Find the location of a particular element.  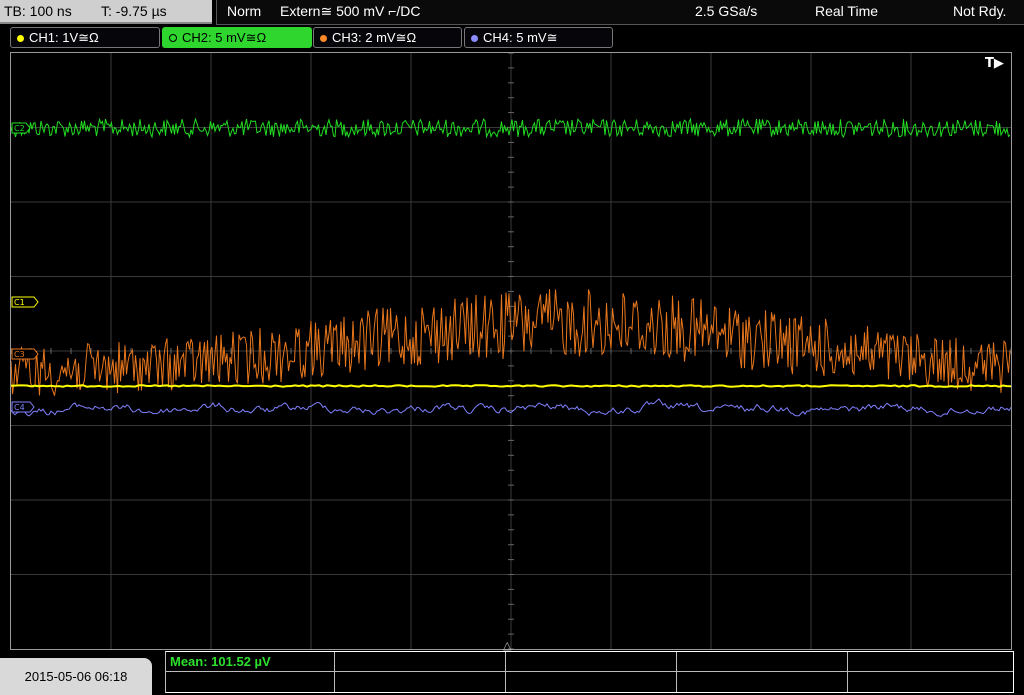

channel-2-button: CH2: 5 mV≅Ω is located at coordinates (237, 37).